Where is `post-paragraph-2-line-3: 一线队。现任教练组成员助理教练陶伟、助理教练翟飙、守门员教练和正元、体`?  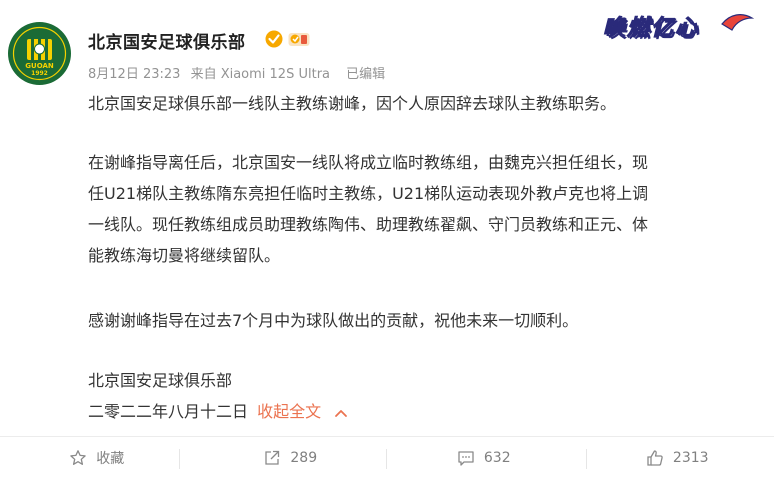 post-paragraph-2-line-3: 一线队。现任教练组成员助理教练陶伟、助理教练翟飙、守门员教练和正元、体 is located at coordinates (368, 224).